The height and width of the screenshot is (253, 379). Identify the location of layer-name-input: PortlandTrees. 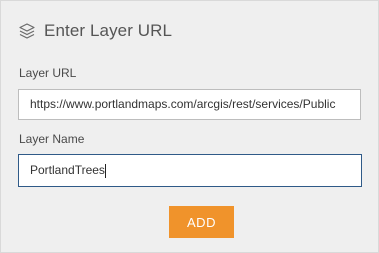
(190, 170).